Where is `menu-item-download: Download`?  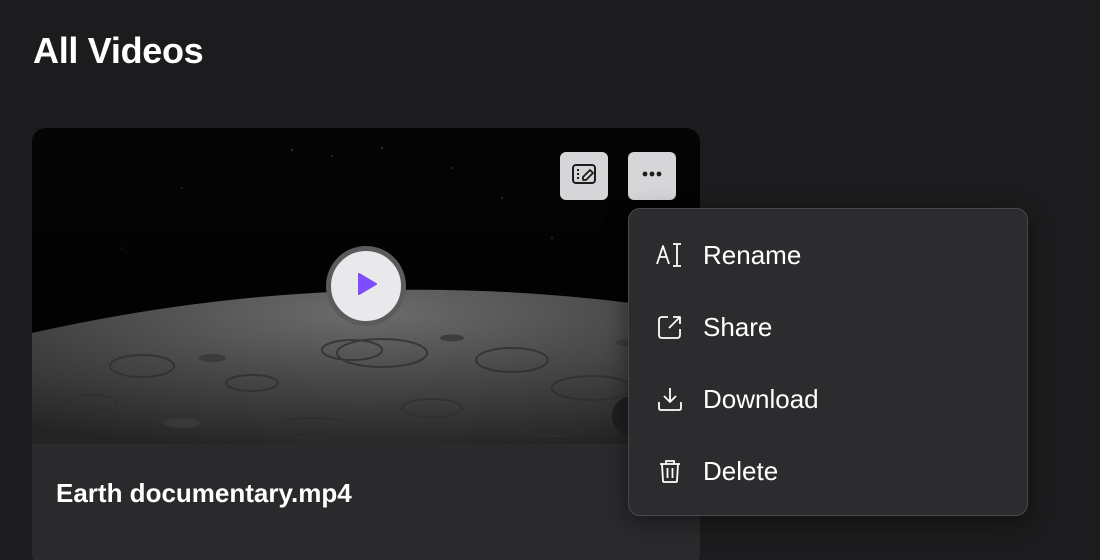
menu-item-download: Download is located at coordinates (828, 399).